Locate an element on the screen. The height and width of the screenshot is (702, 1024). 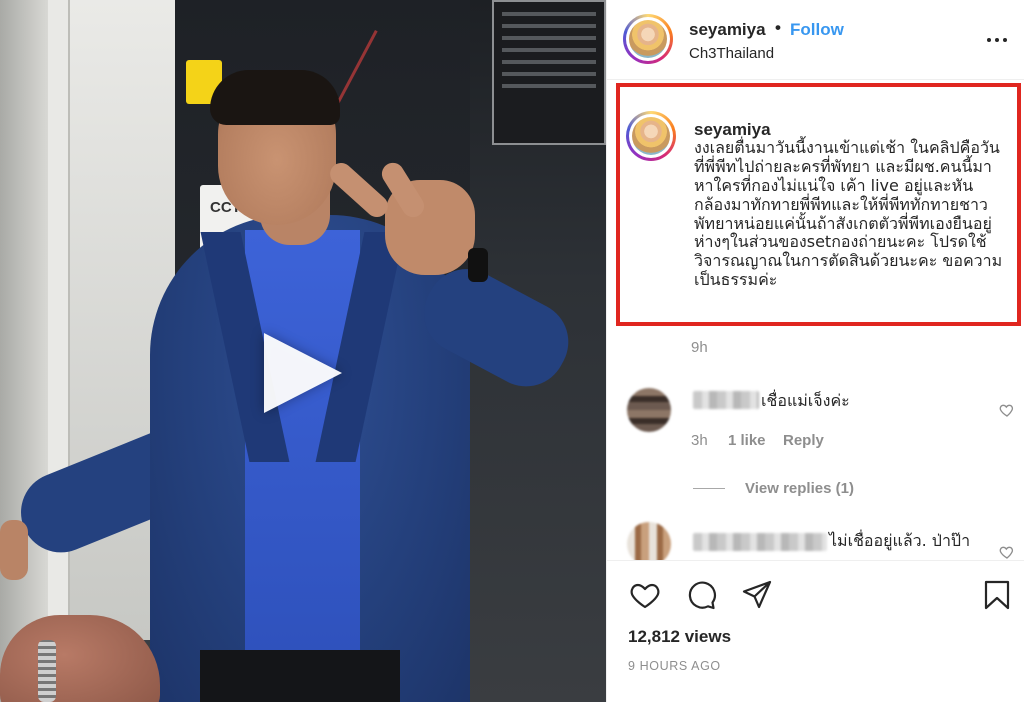
paper-plane-icon is located at coordinates (757, 595).